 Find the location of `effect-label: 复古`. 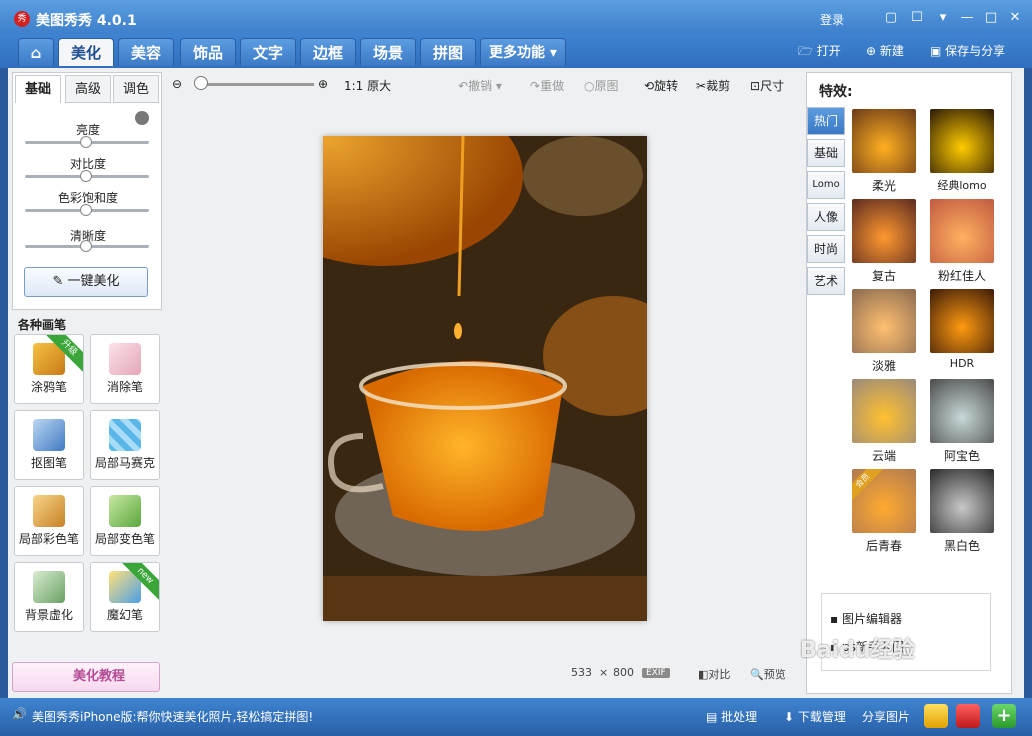

effect-label: 复古 is located at coordinates (883, 276).